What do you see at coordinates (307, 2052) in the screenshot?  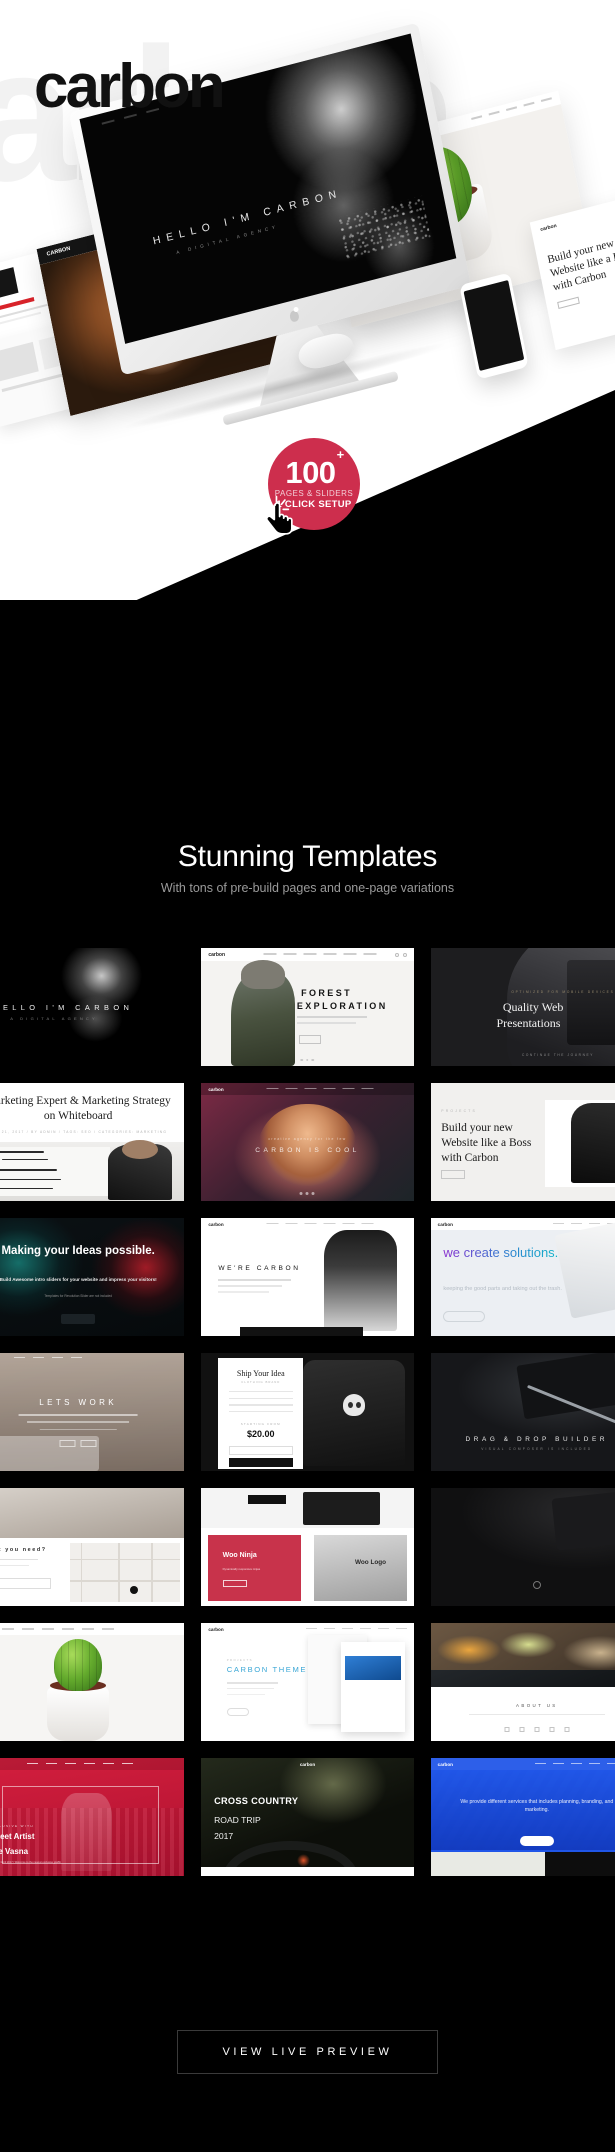 I see `view-live-preview-button: VIEW LIVE PREVIEW` at bounding box center [307, 2052].